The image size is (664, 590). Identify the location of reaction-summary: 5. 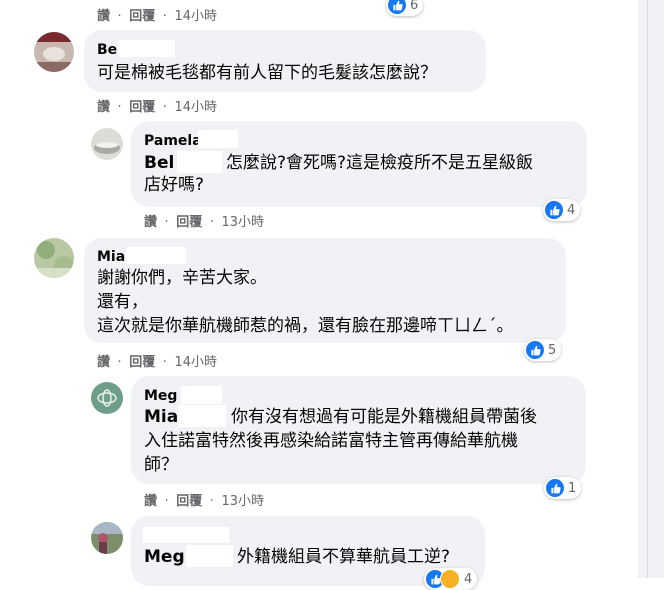
(543, 350).